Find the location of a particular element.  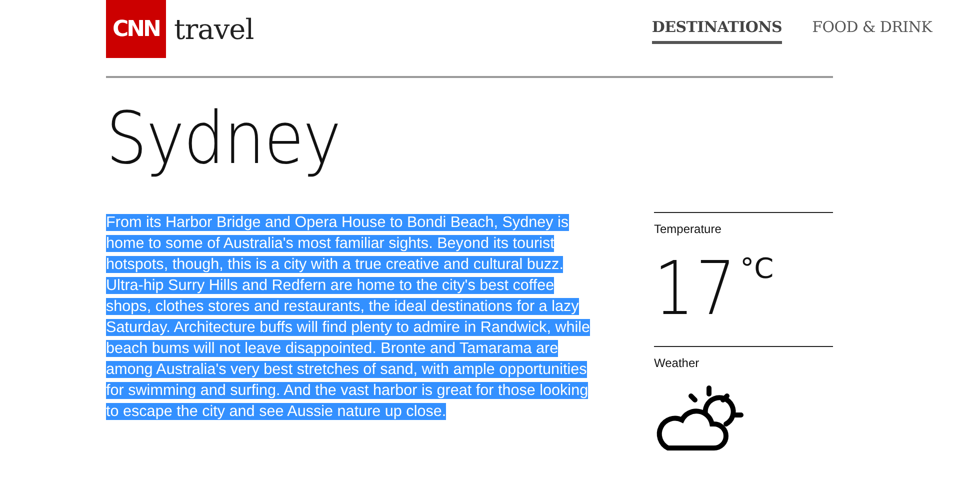

section-title: travel is located at coordinates (214, 29).